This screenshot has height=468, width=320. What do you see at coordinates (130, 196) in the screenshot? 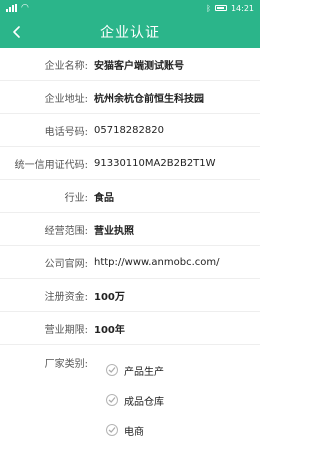
I see `field-row: 行业: 食品` at bounding box center [130, 196].